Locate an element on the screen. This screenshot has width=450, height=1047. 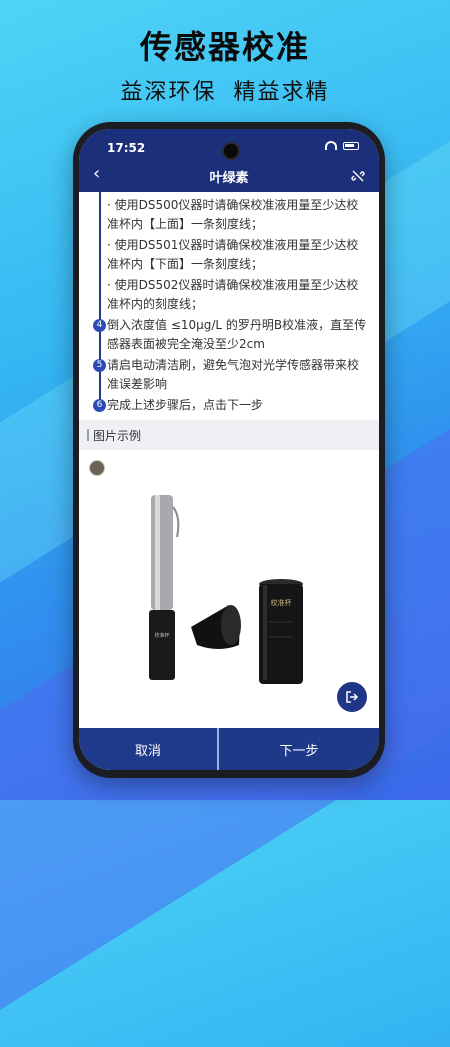
exit-icon is located at coordinates (352, 697).